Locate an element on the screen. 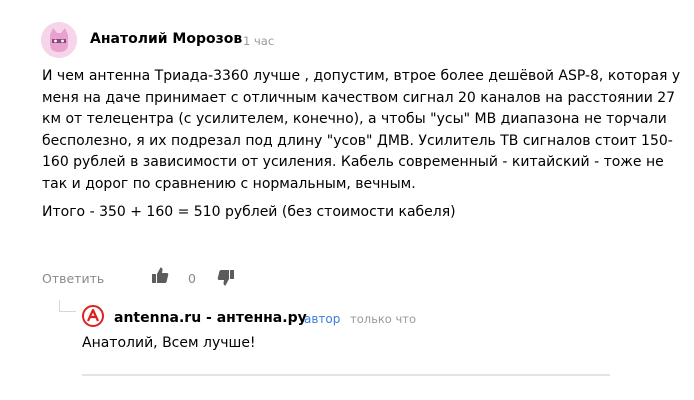  like-button is located at coordinates (160, 275).